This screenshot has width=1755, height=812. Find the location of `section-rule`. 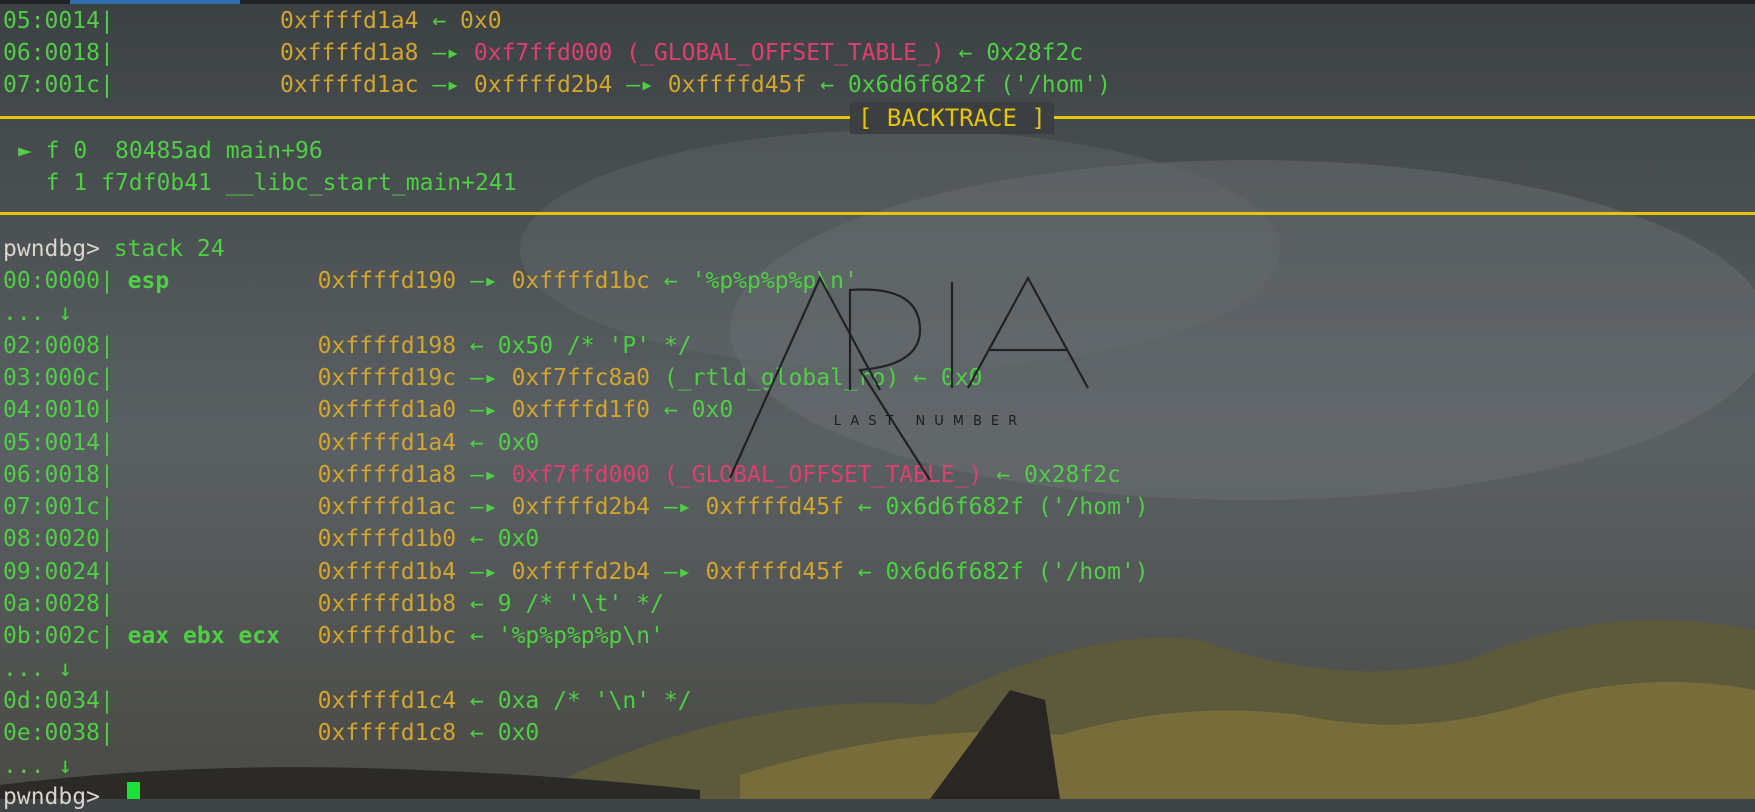

section-rule is located at coordinates (877, 213).